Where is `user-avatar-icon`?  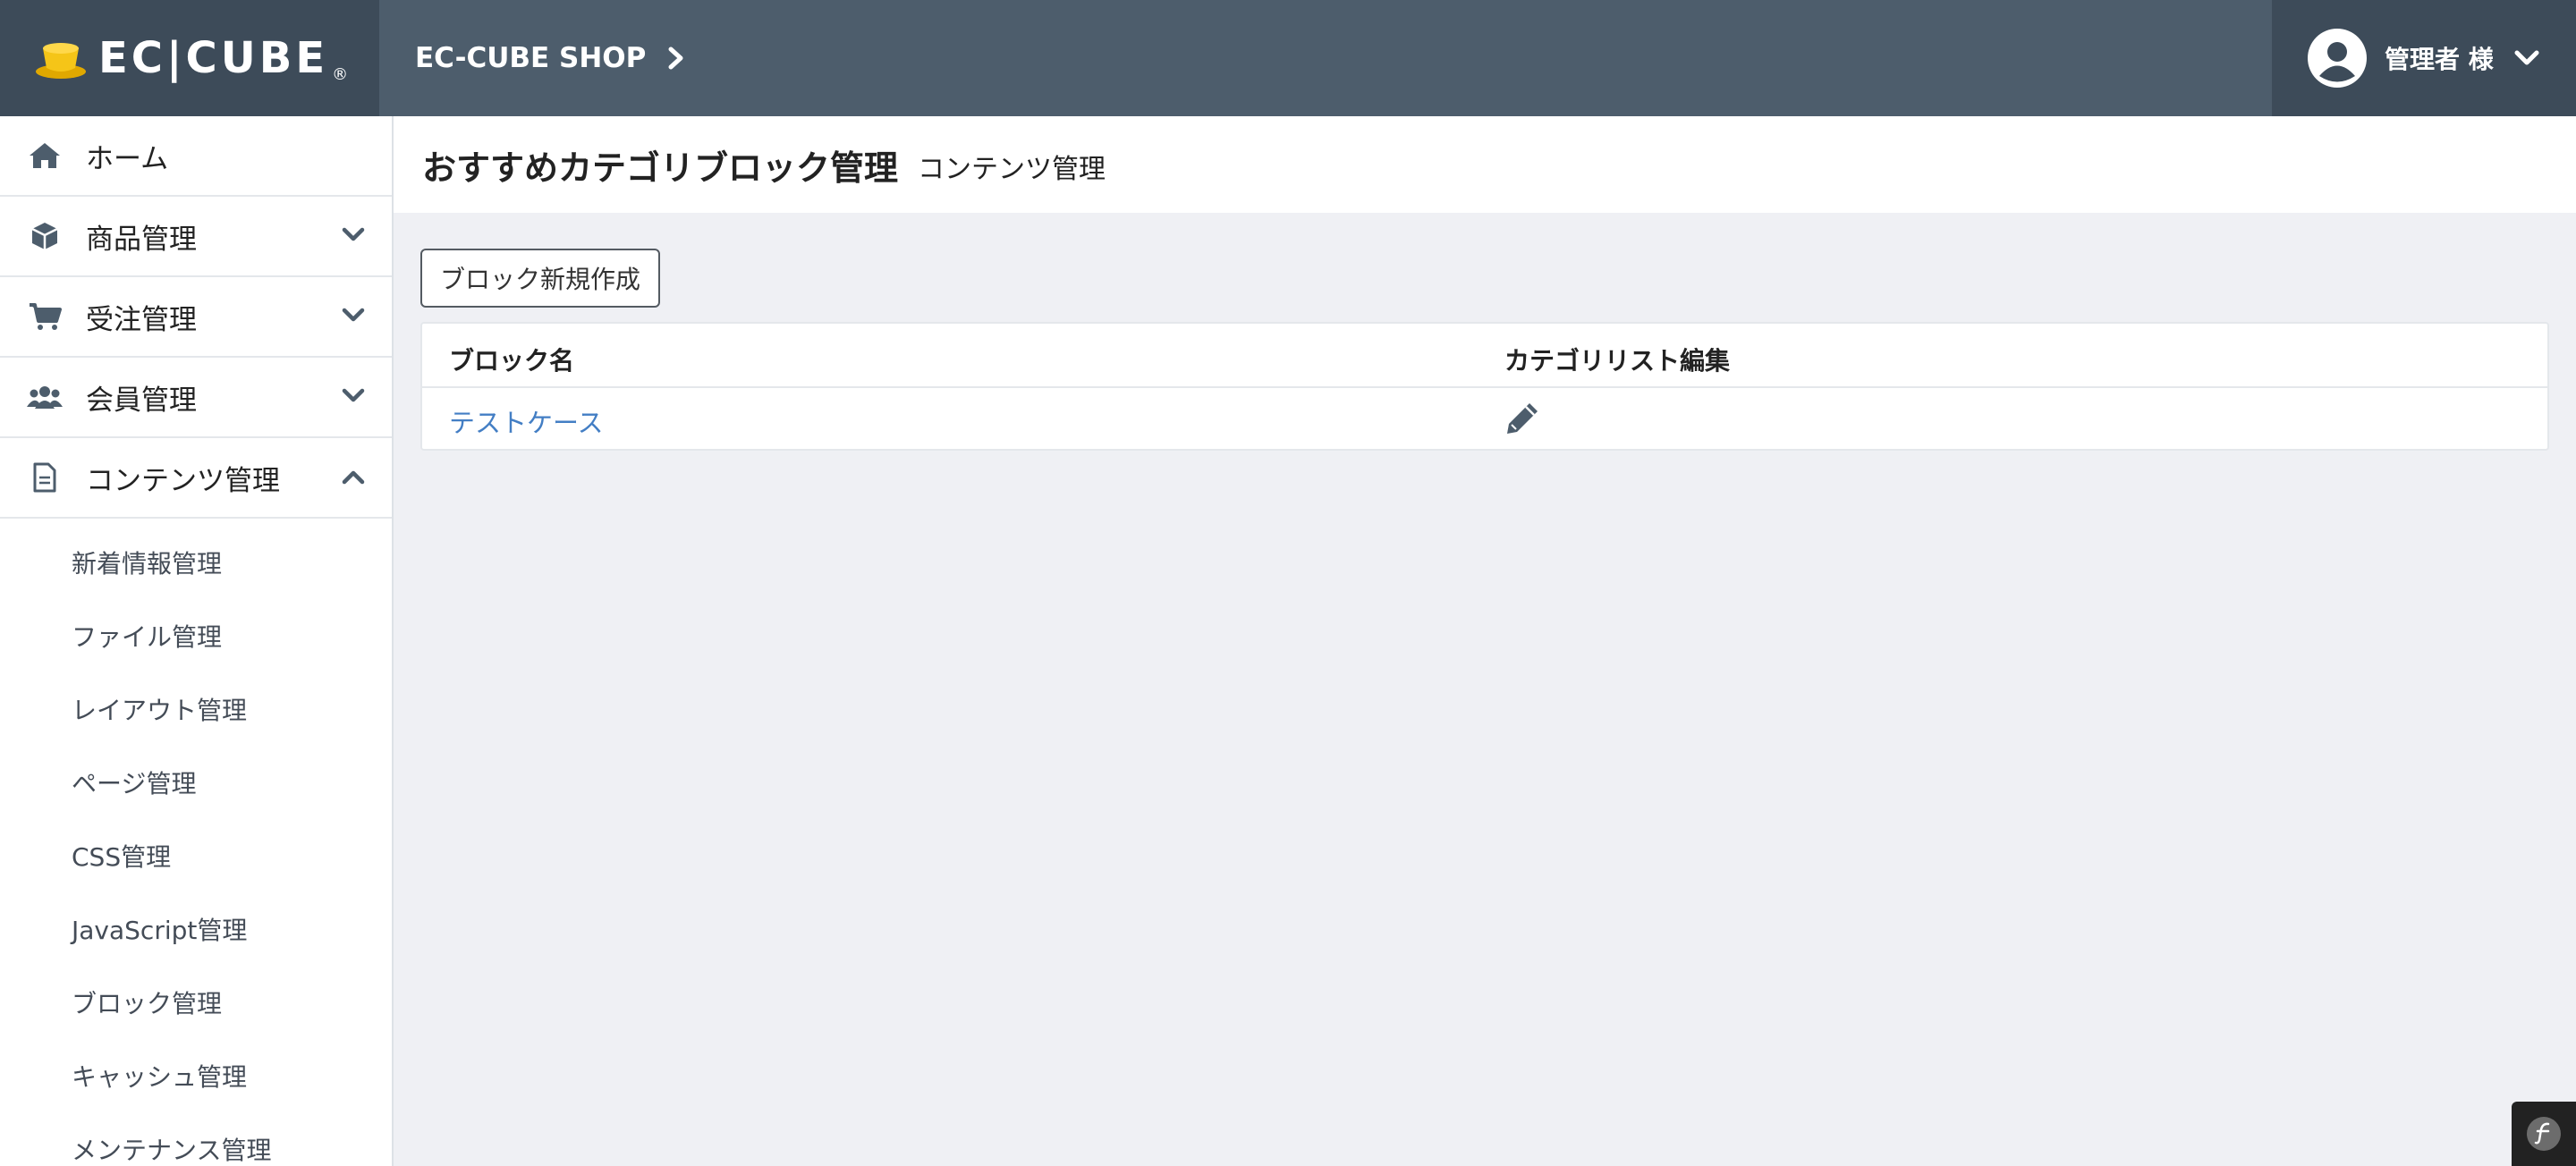 user-avatar-icon is located at coordinates (2337, 58).